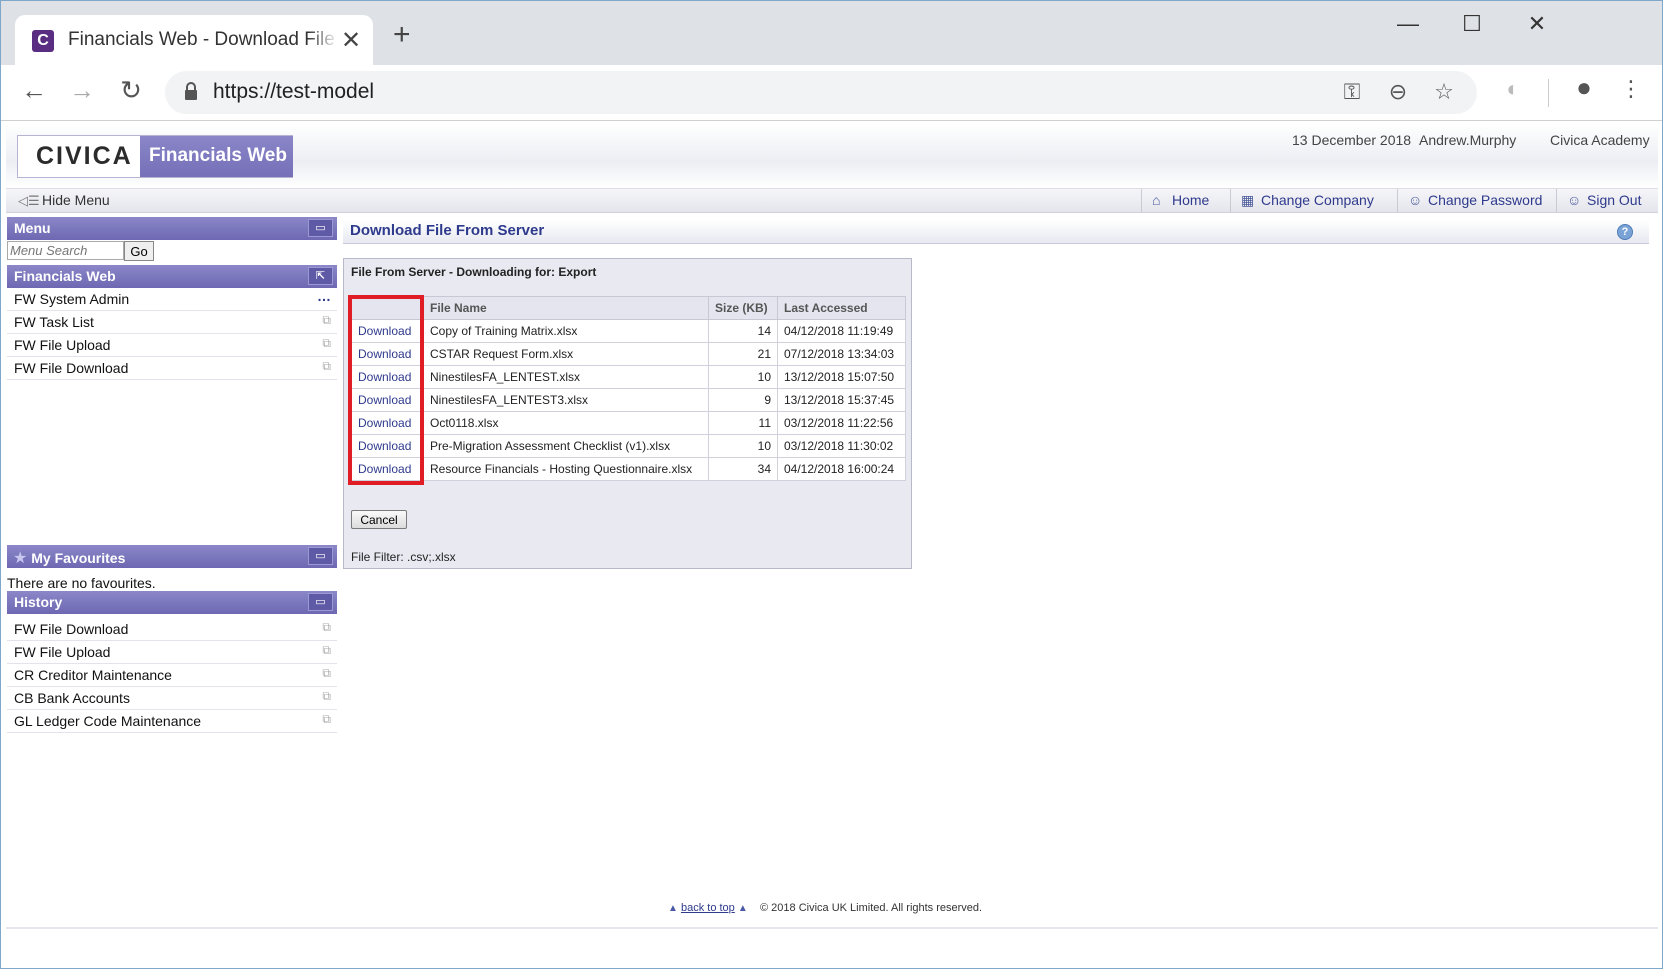 The width and height of the screenshot is (1663, 969). I want to click on menu-item-fw-file-download: FW File Download ⧉, so click(172, 368).